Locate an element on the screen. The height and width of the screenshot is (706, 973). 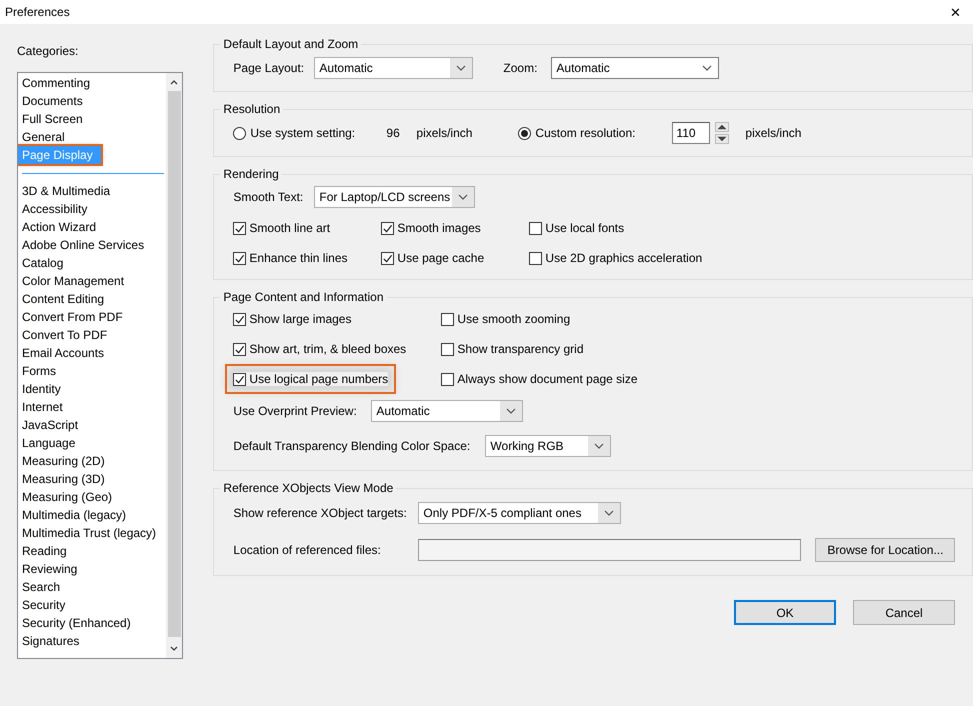
checkbox-label: Use smooth zooming is located at coordinates (513, 319).